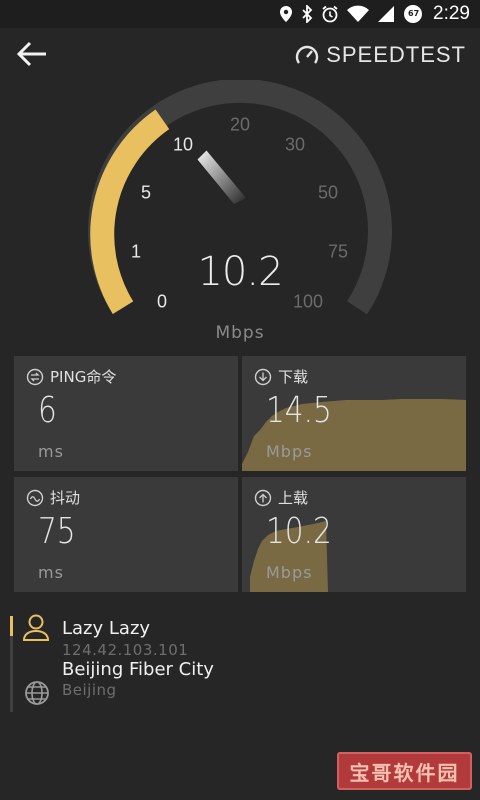  I want to click on battery-icon: 67, so click(413, 14).